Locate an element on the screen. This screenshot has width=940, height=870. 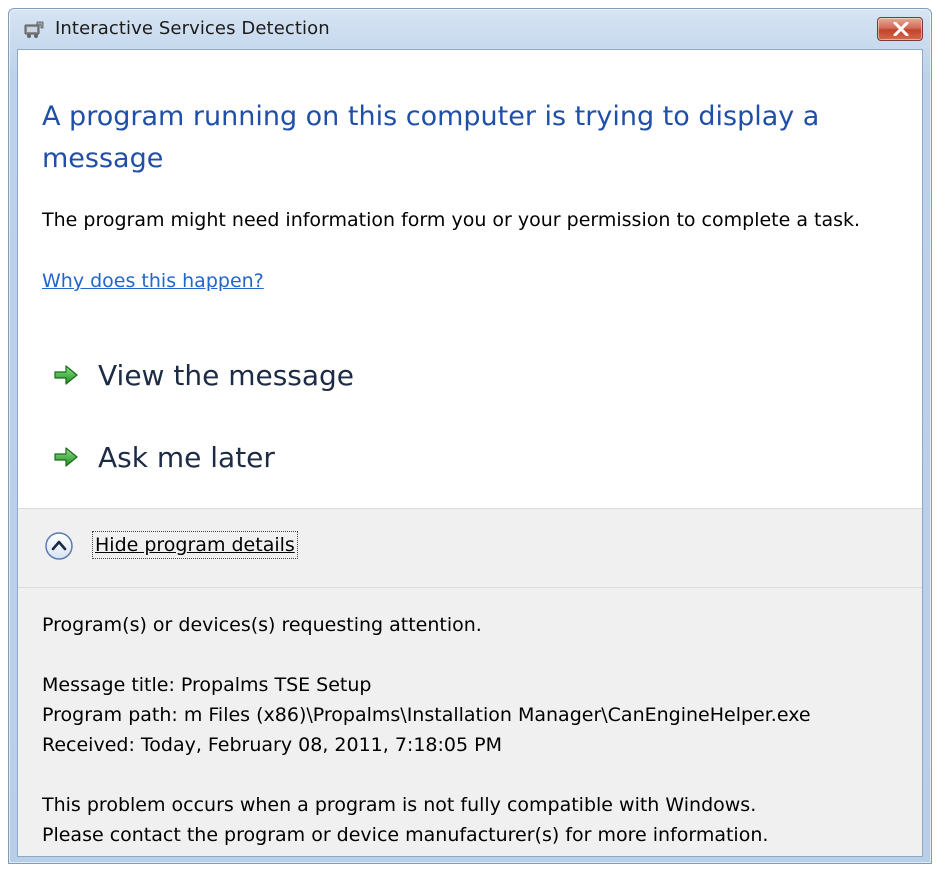
title-bar: Interactive Services Detection is located at coordinates (470, 29).